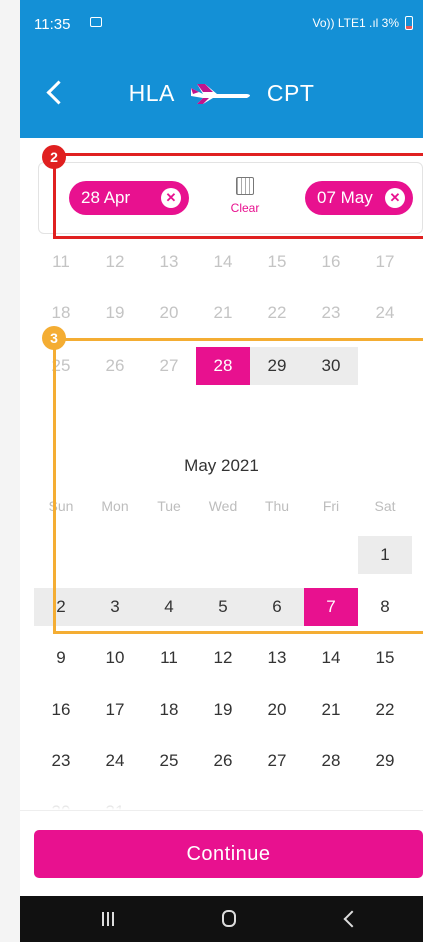  I want to click on day-cell: 26, so click(223, 761).